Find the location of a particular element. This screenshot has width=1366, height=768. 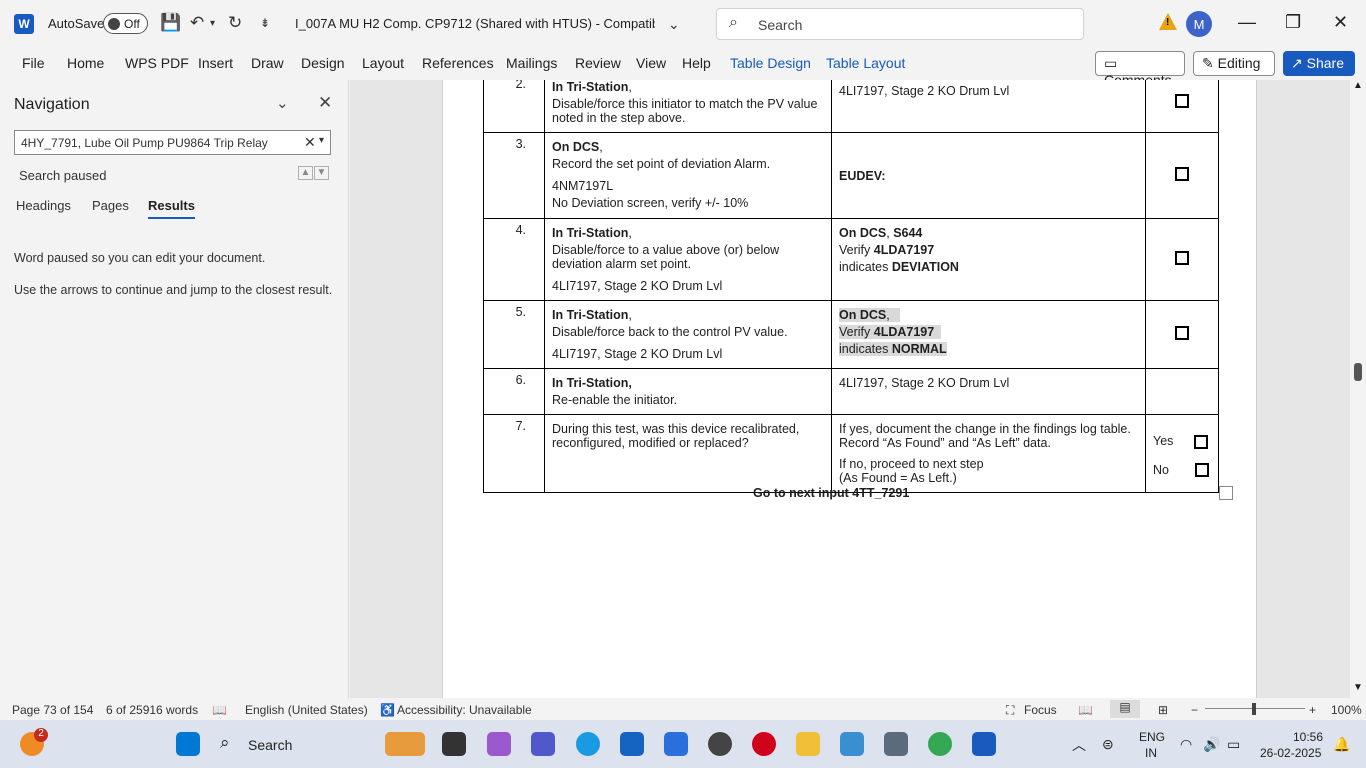

notification-bell-icon: 🔔 is located at coordinates (1341, 744).